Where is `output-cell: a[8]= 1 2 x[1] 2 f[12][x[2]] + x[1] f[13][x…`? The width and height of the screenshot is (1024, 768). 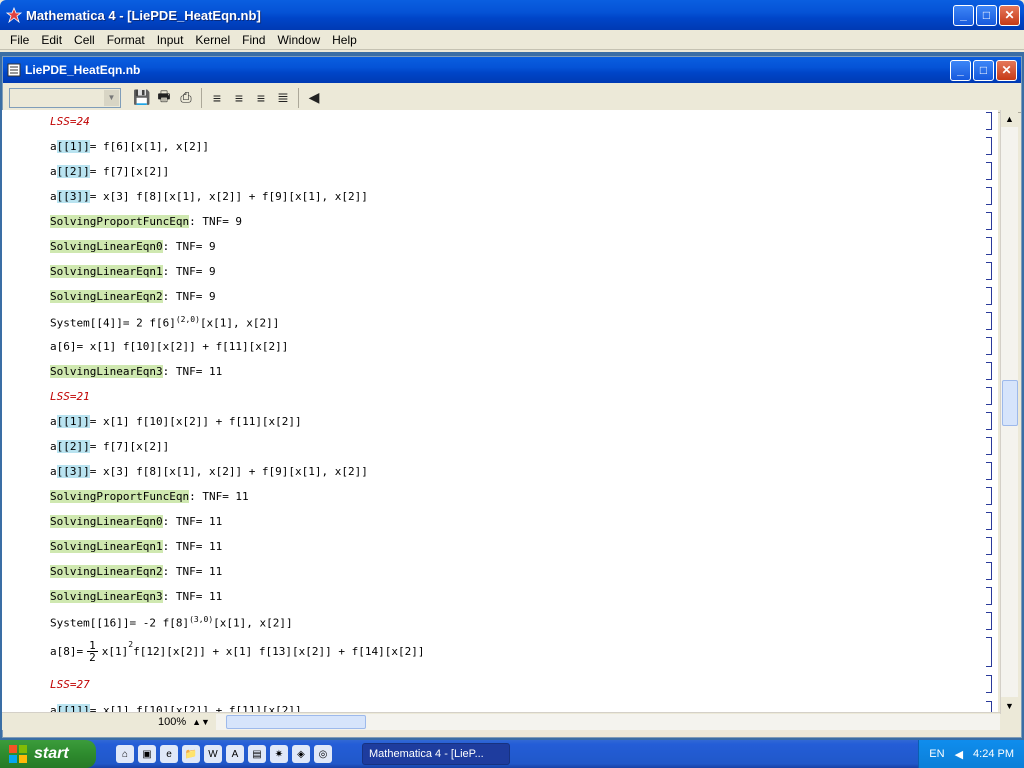 output-cell: a[8]= 1 2 x[1] 2 f[12][x[2]] + x[1] f[13][x… is located at coordinates (237, 651).